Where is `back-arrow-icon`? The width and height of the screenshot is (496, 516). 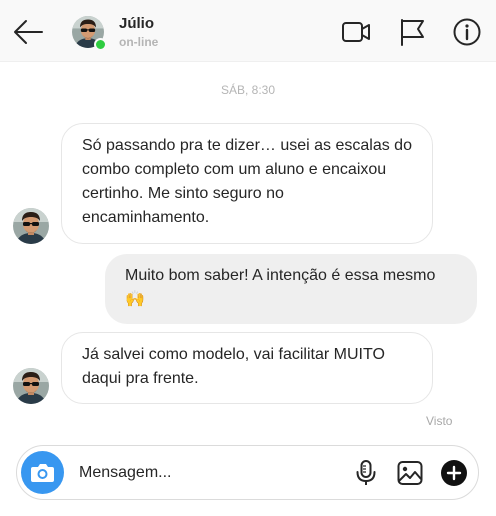 back-arrow-icon is located at coordinates (28, 32).